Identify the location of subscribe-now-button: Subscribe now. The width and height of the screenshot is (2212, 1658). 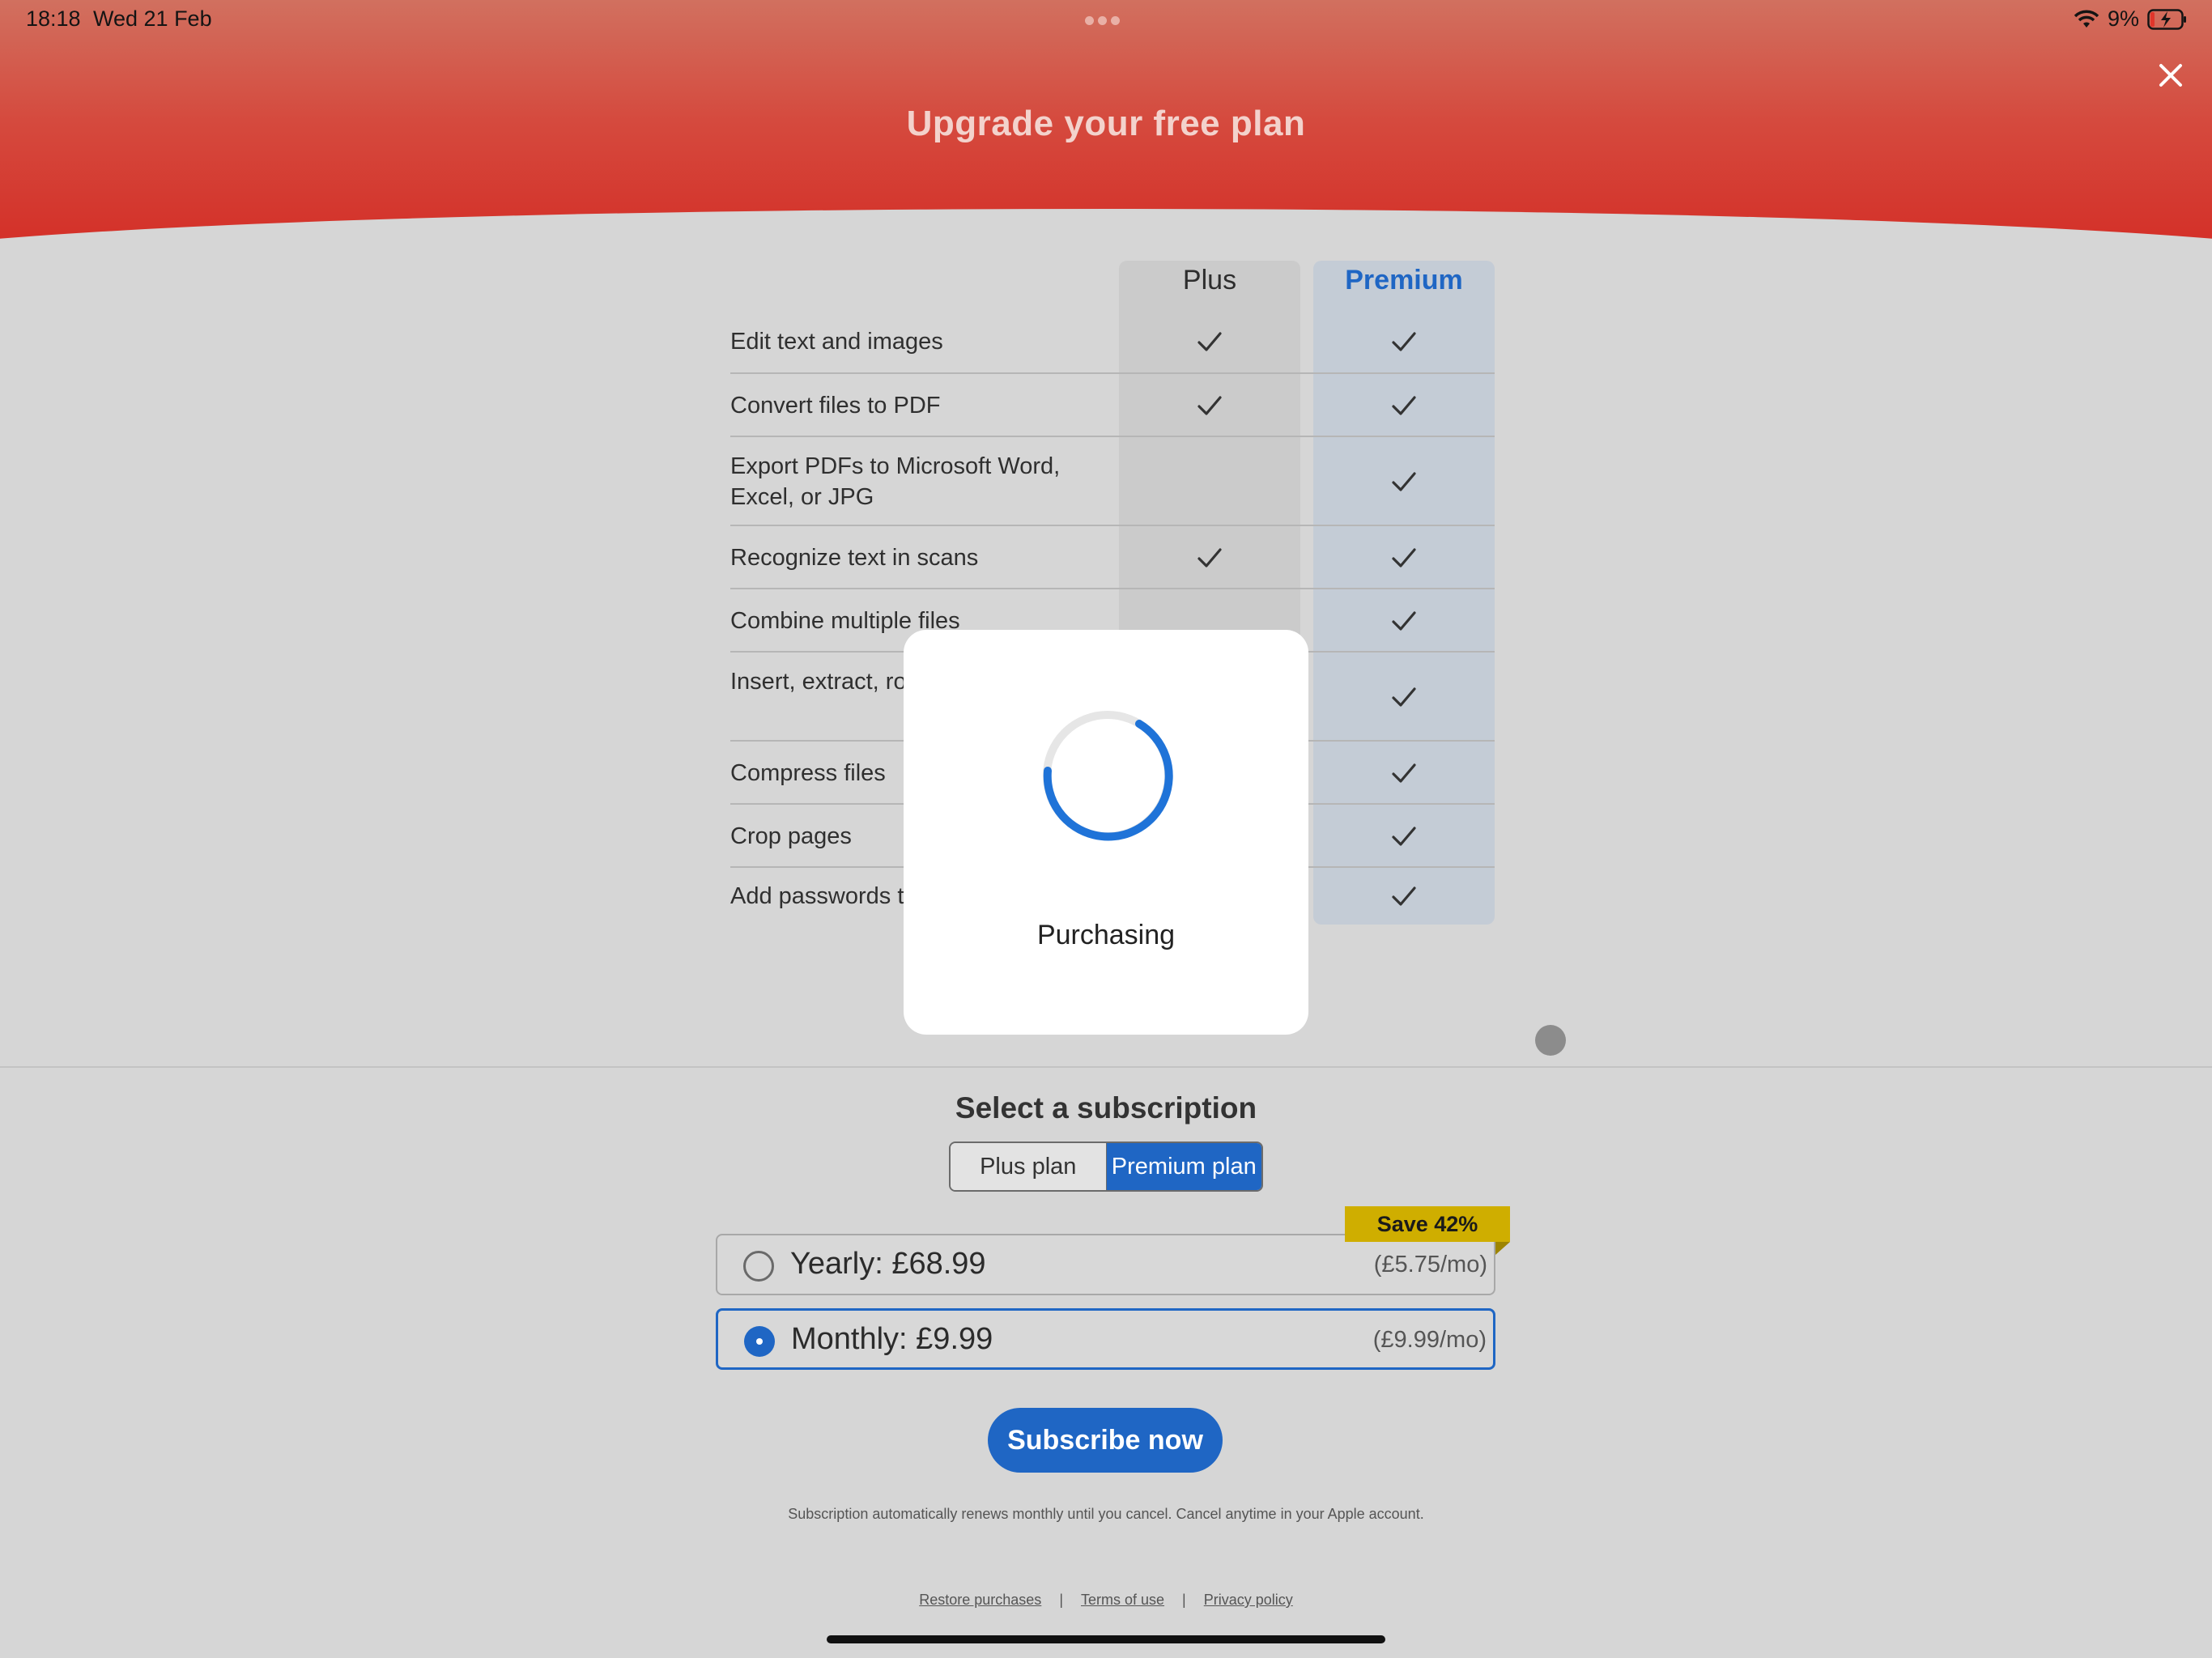
(1105, 1440).